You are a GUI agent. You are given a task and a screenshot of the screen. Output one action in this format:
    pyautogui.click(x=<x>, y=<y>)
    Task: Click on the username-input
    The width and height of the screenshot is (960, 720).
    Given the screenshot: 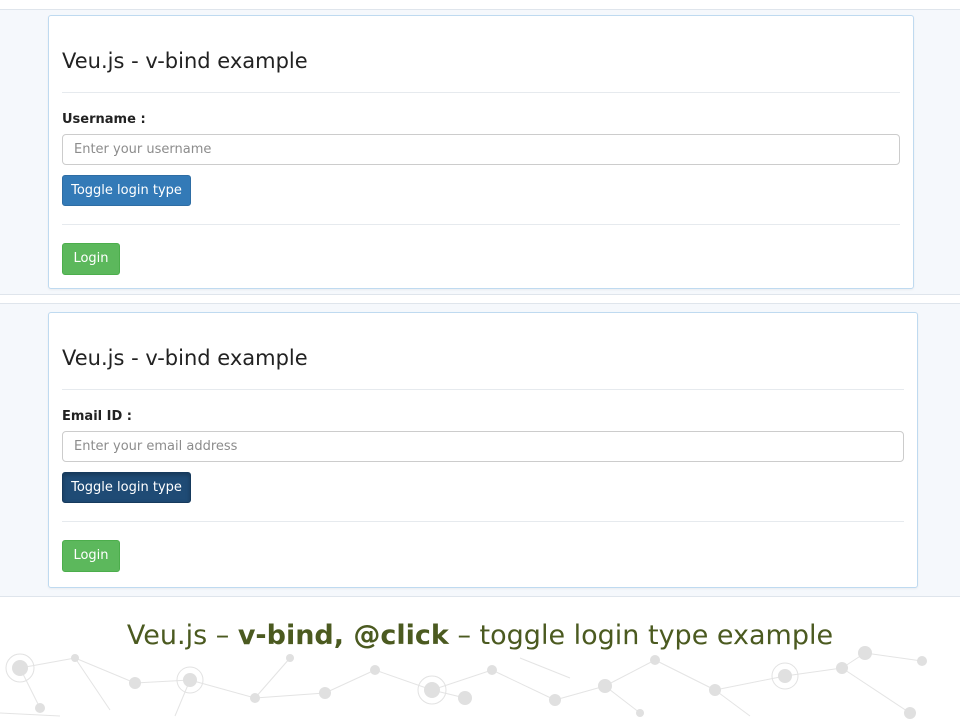 What is the action you would take?
    pyautogui.click(x=481, y=149)
    